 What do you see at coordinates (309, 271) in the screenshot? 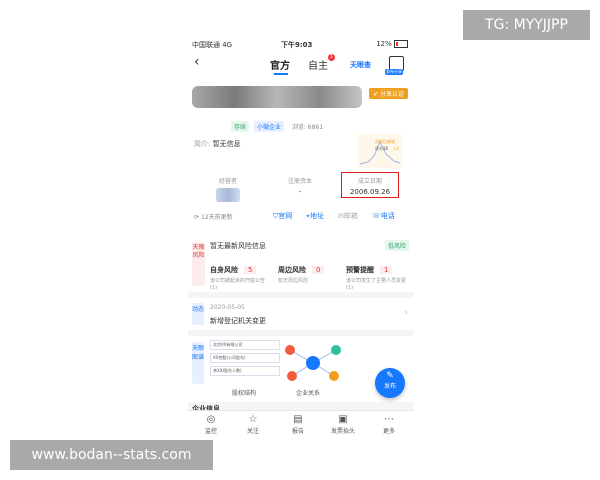
I see `risk-peripheral: 周边风险 0 暂无周边风险` at bounding box center [309, 271].